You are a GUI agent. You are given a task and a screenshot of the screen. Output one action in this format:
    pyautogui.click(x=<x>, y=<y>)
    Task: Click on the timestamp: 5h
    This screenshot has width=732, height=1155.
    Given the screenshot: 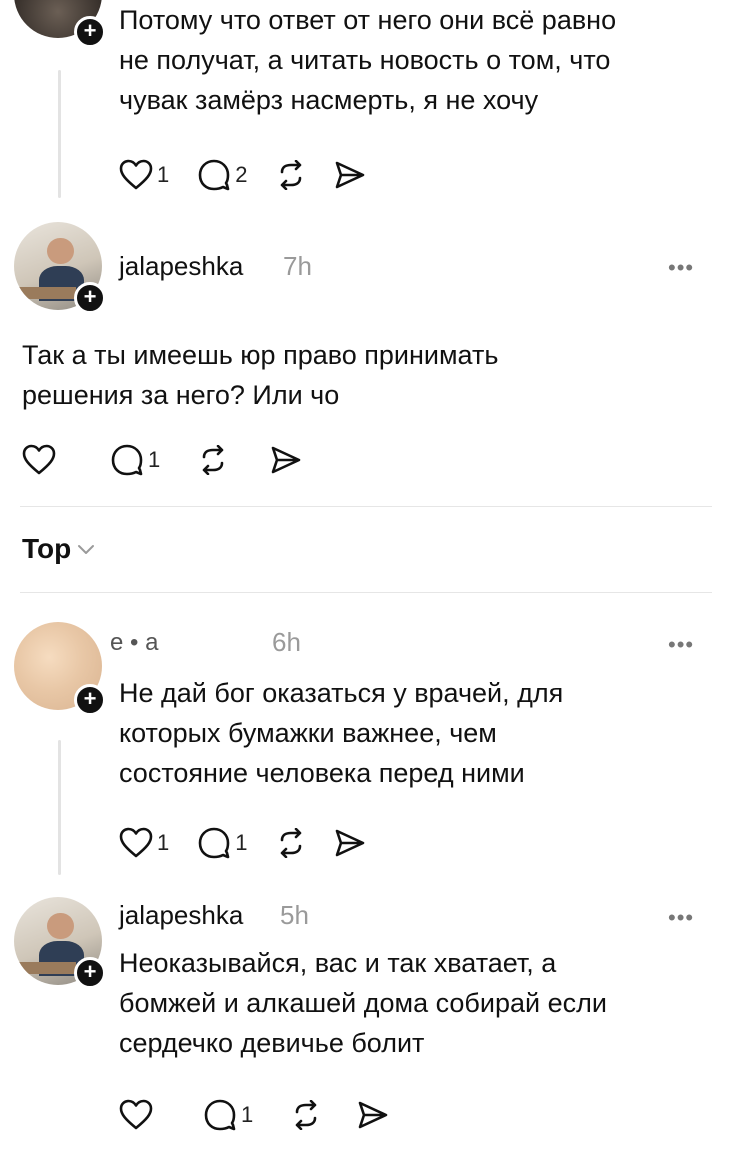 What is the action you would take?
    pyautogui.click(x=294, y=915)
    